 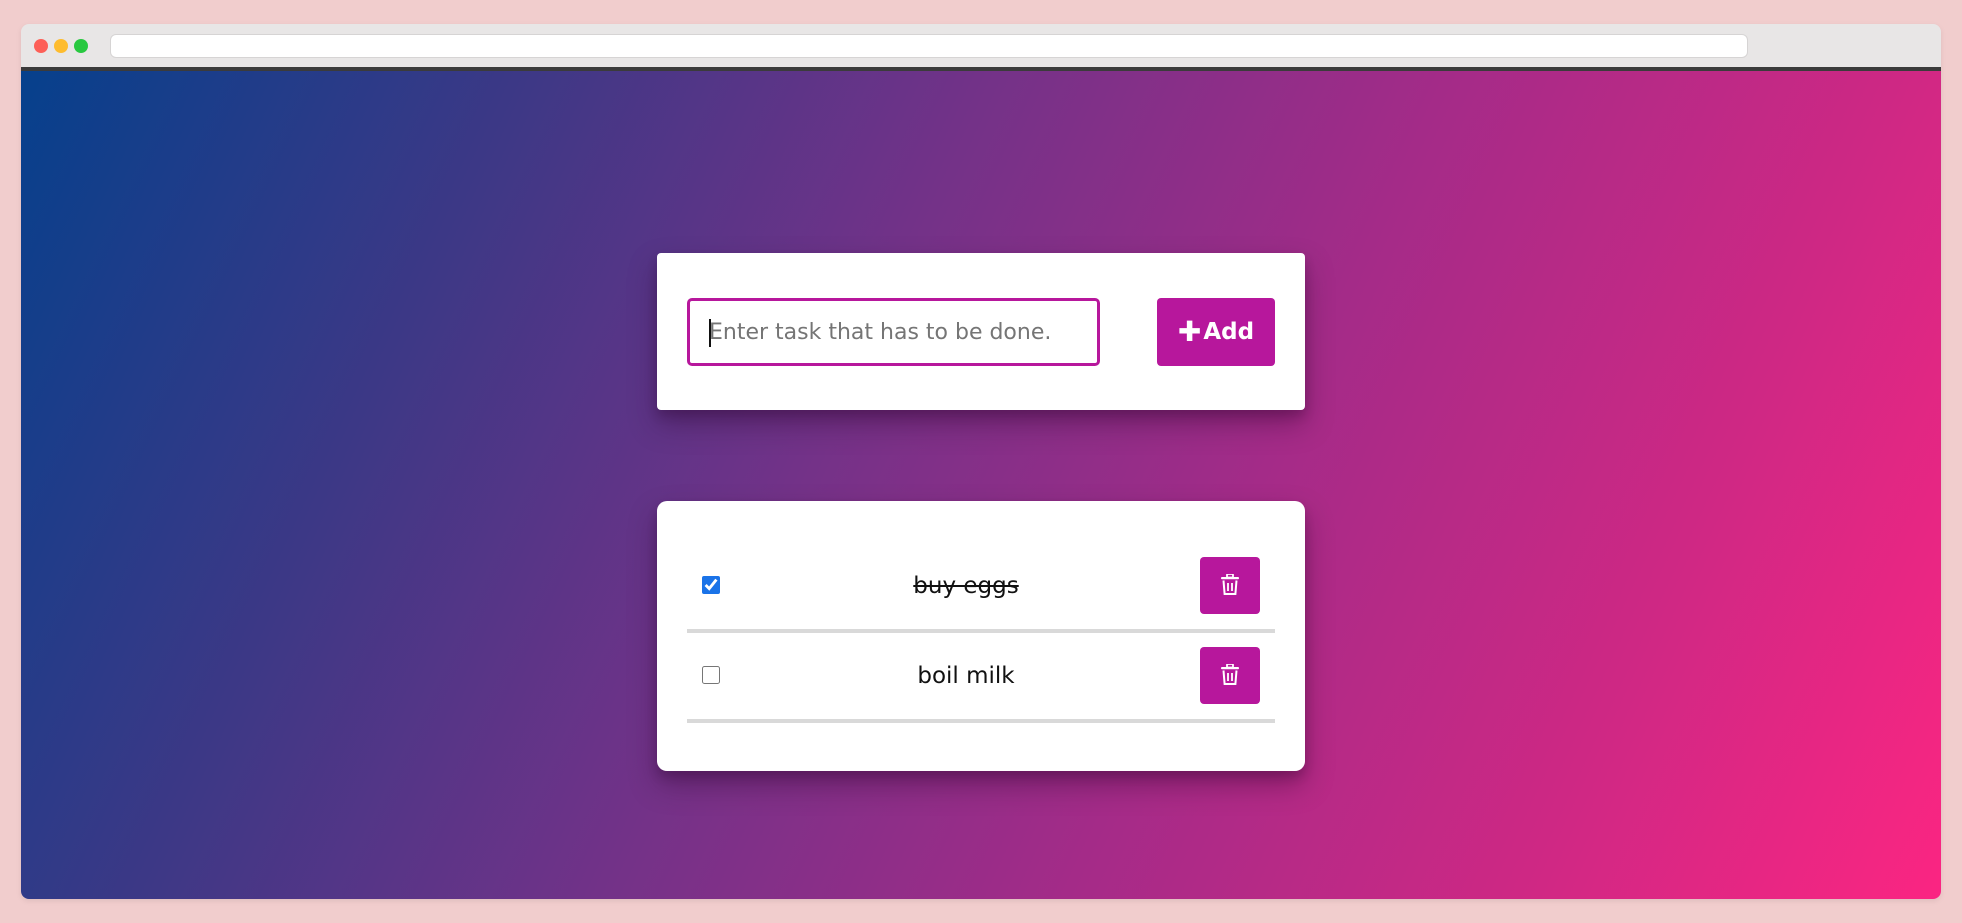 I want to click on add-task-card: ✚ Add, so click(x=981, y=331).